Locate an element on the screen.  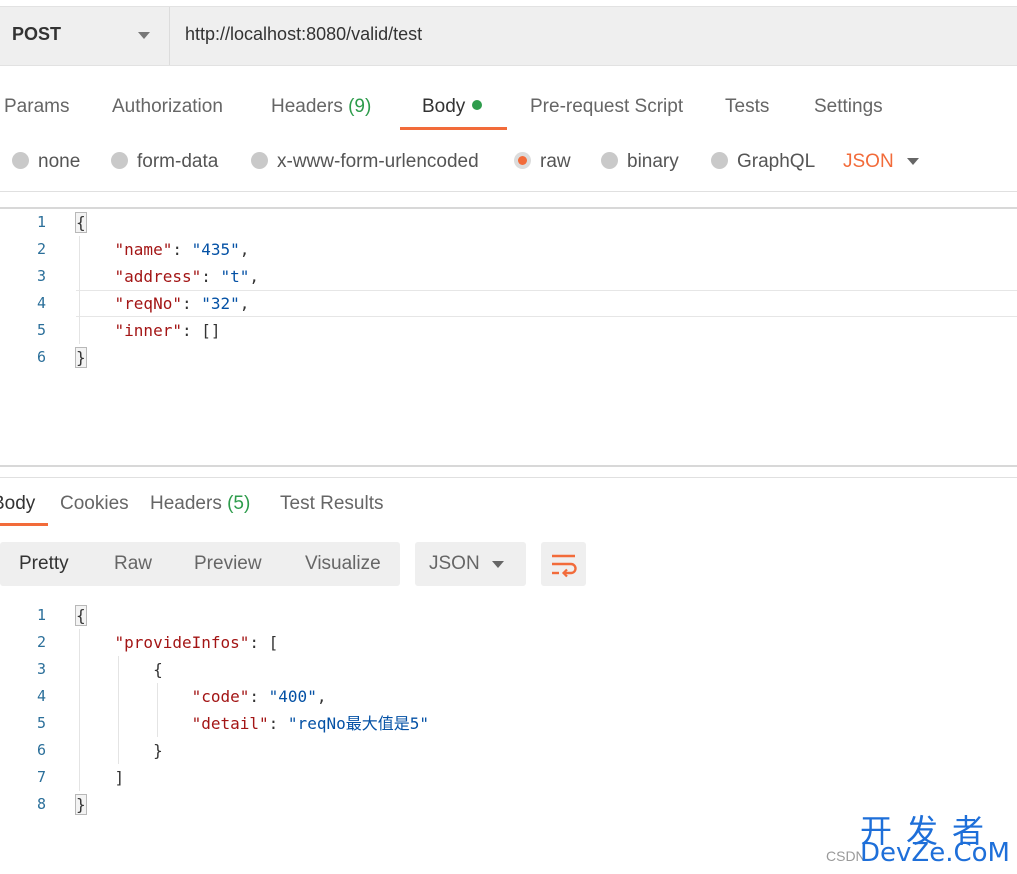
watermark-en: DevZe.CoM is located at coordinates (935, 853).